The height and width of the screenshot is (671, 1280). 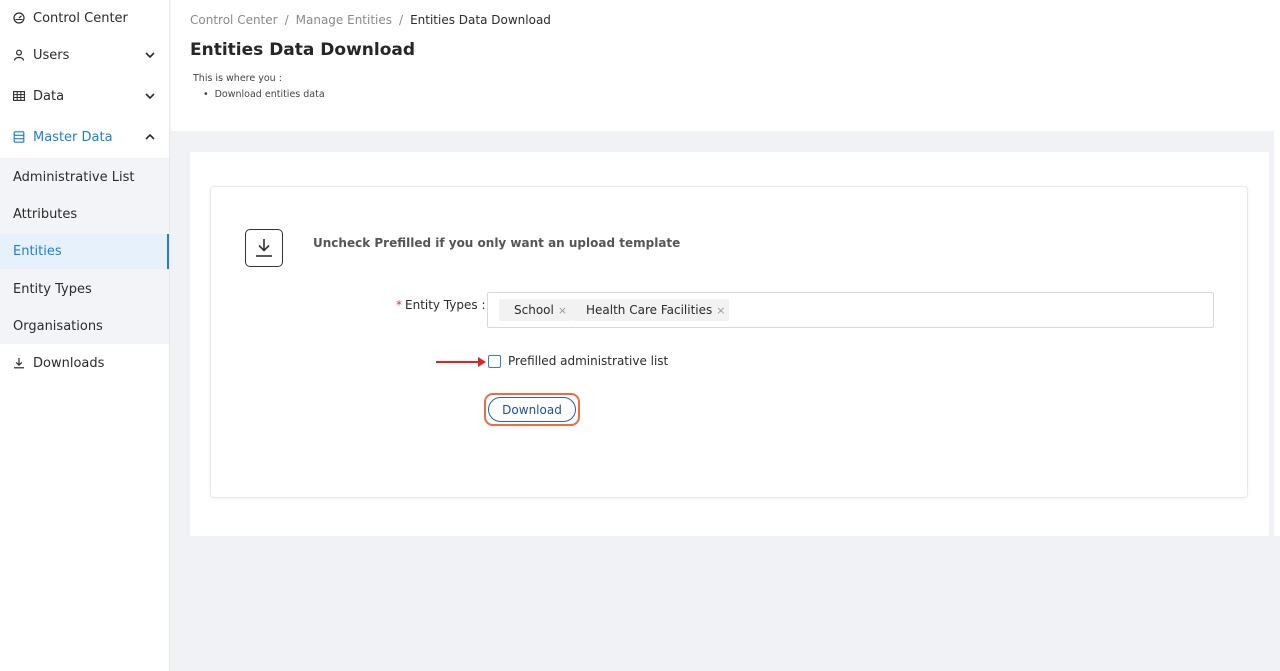 What do you see at coordinates (303, 50) in the screenshot?
I see `page-title: Entities Data Download` at bounding box center [303, 50].